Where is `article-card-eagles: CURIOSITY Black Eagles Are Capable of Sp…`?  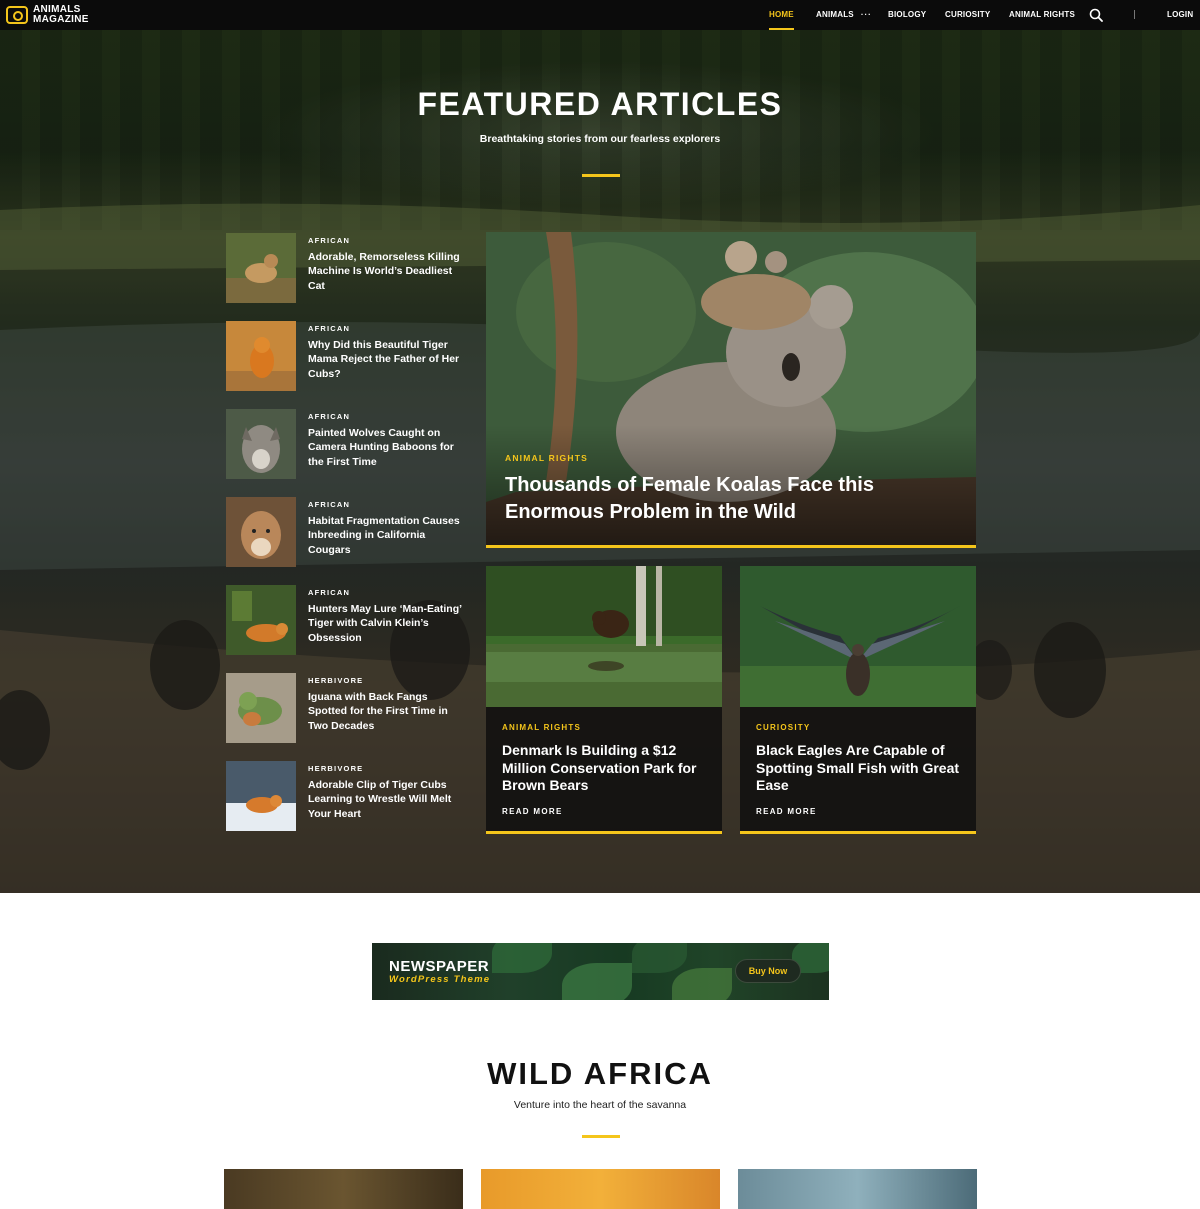
article-card-eagles: CURIOSITY Black Eagles Are Capable of Sp… is located at coordinates (858, 700).